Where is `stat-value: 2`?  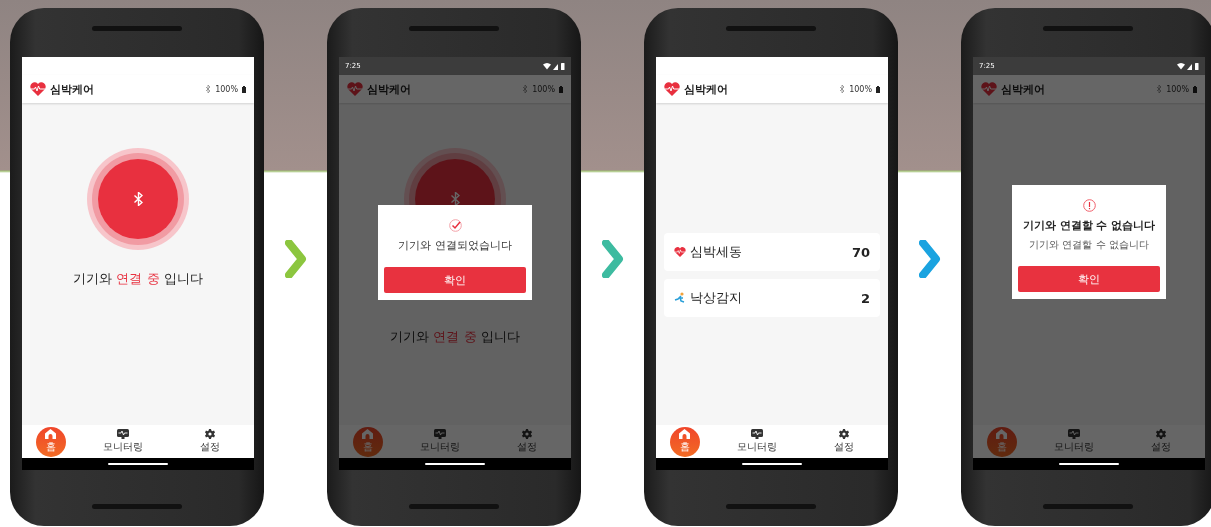 stat-value: 2 is located at coordinates (865, 298).